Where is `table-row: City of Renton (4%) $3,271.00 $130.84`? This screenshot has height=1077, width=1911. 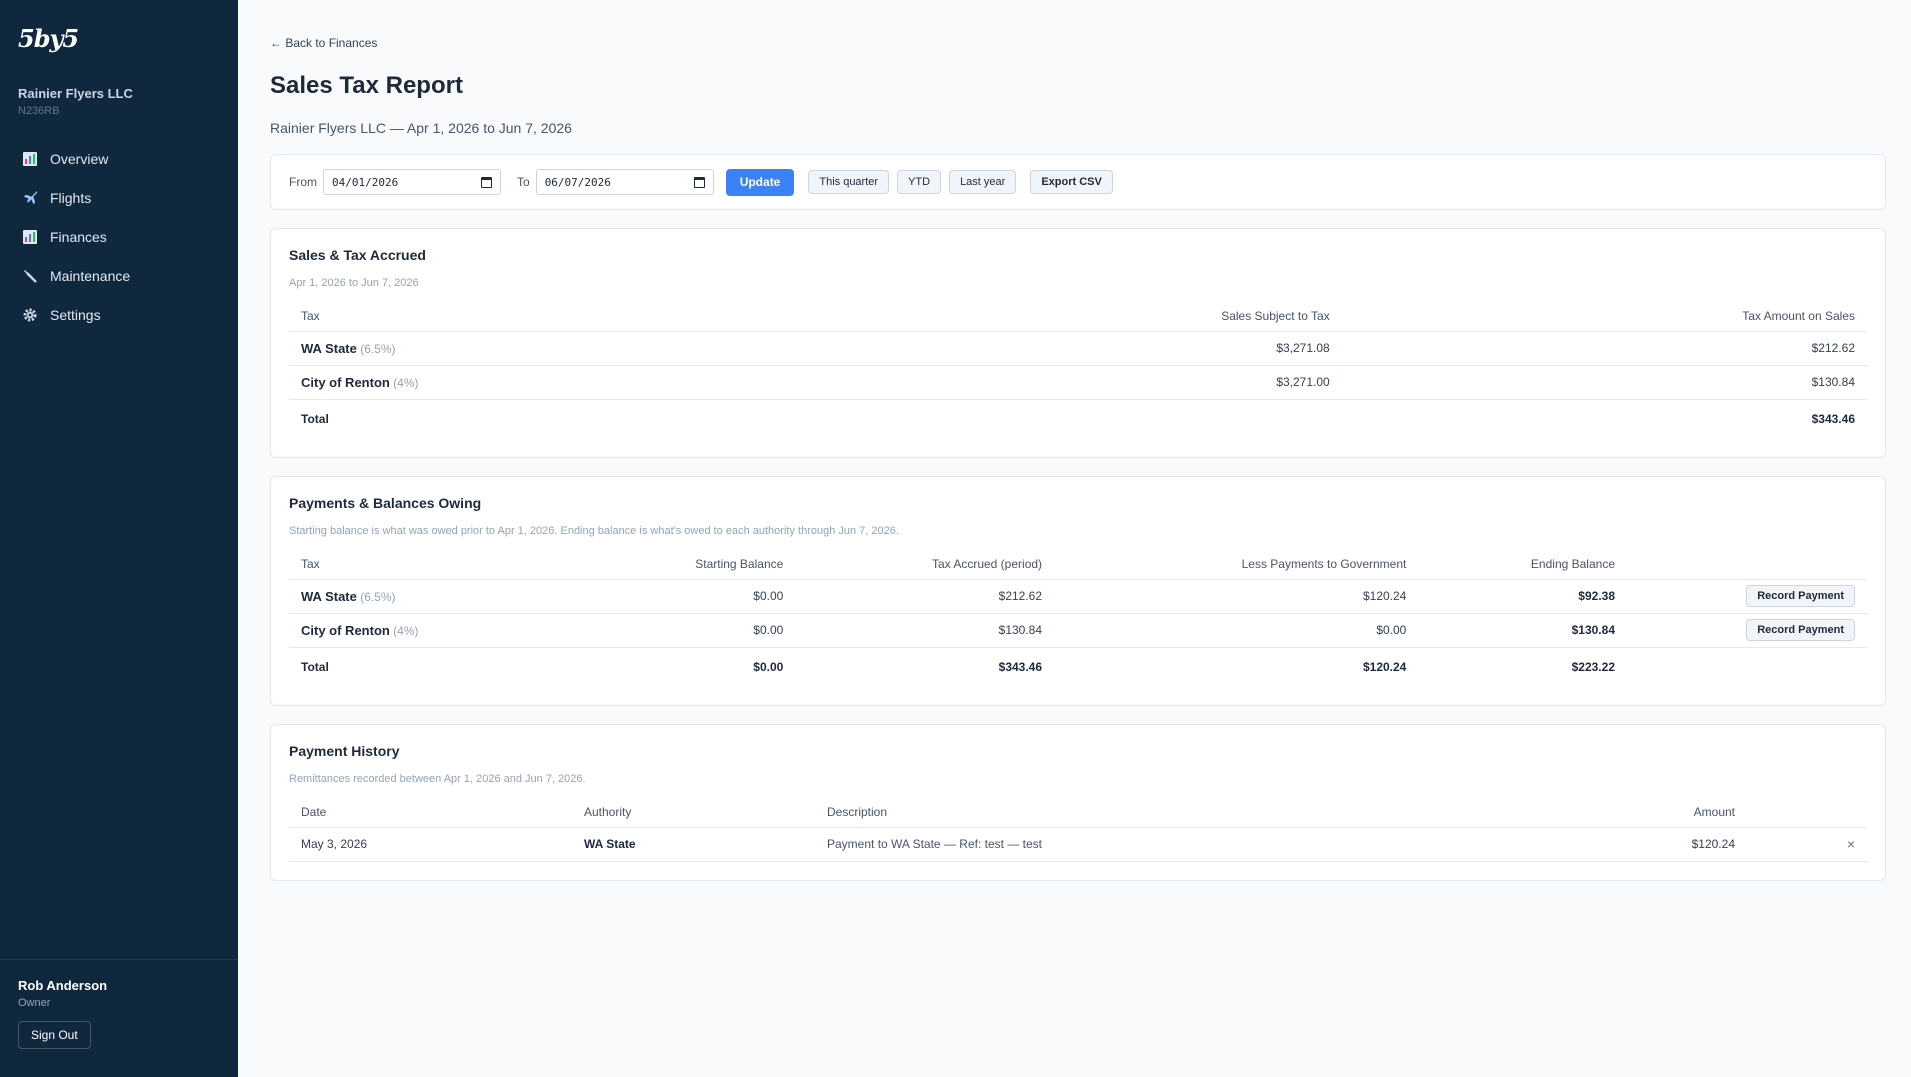 table-row: City of Renton (4%) $3,271.00 $130.84 is located at coordinates (1078, 382).